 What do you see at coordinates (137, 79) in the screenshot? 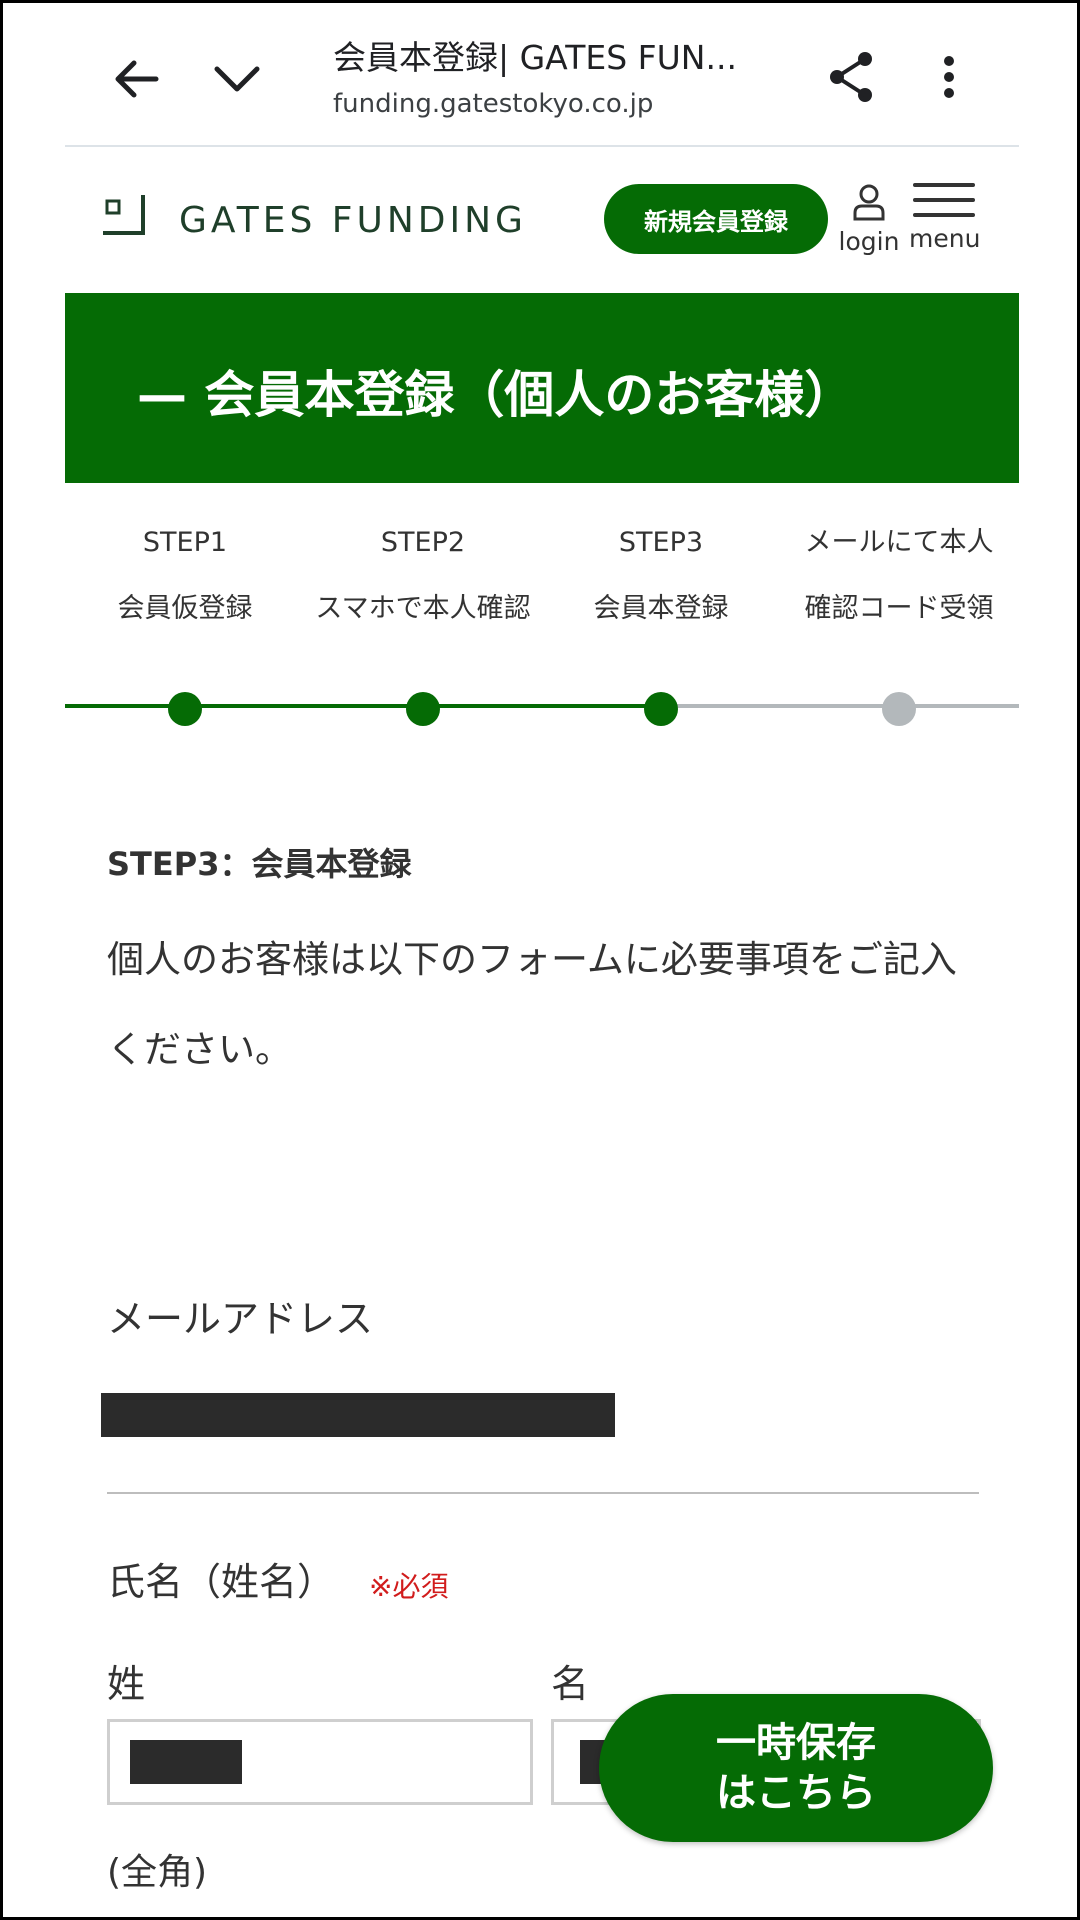
I see `back-arrow-icon` at bounding box center [137, 79].